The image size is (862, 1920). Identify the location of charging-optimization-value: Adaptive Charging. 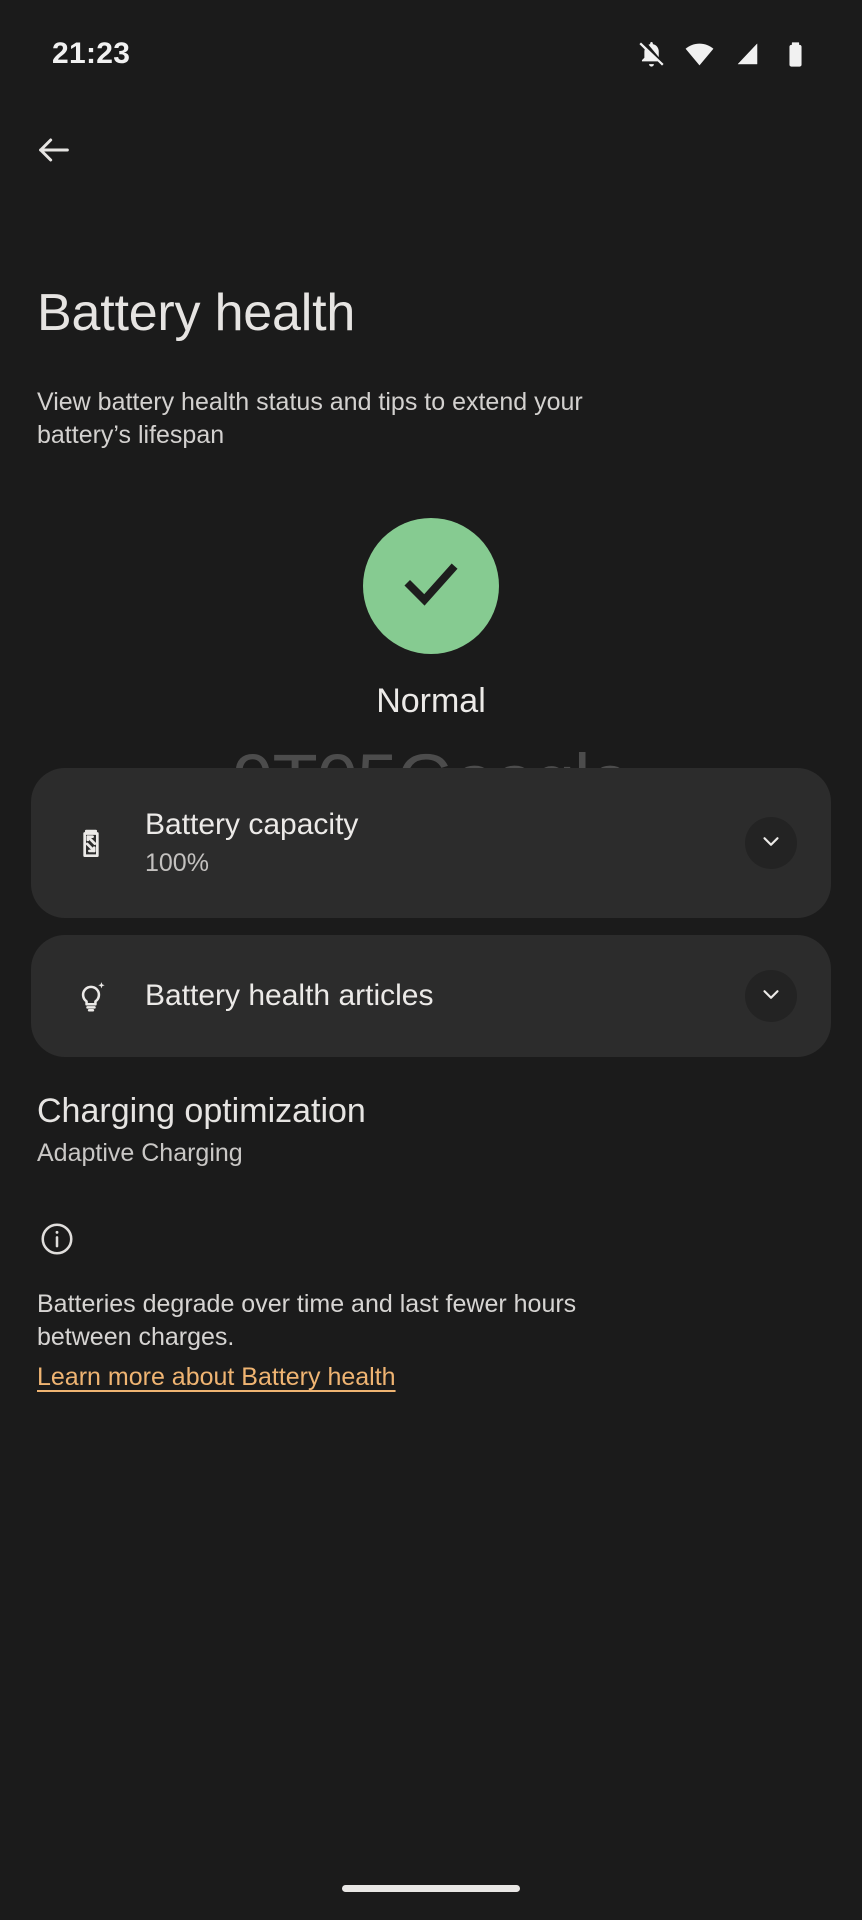
(140, 1153).